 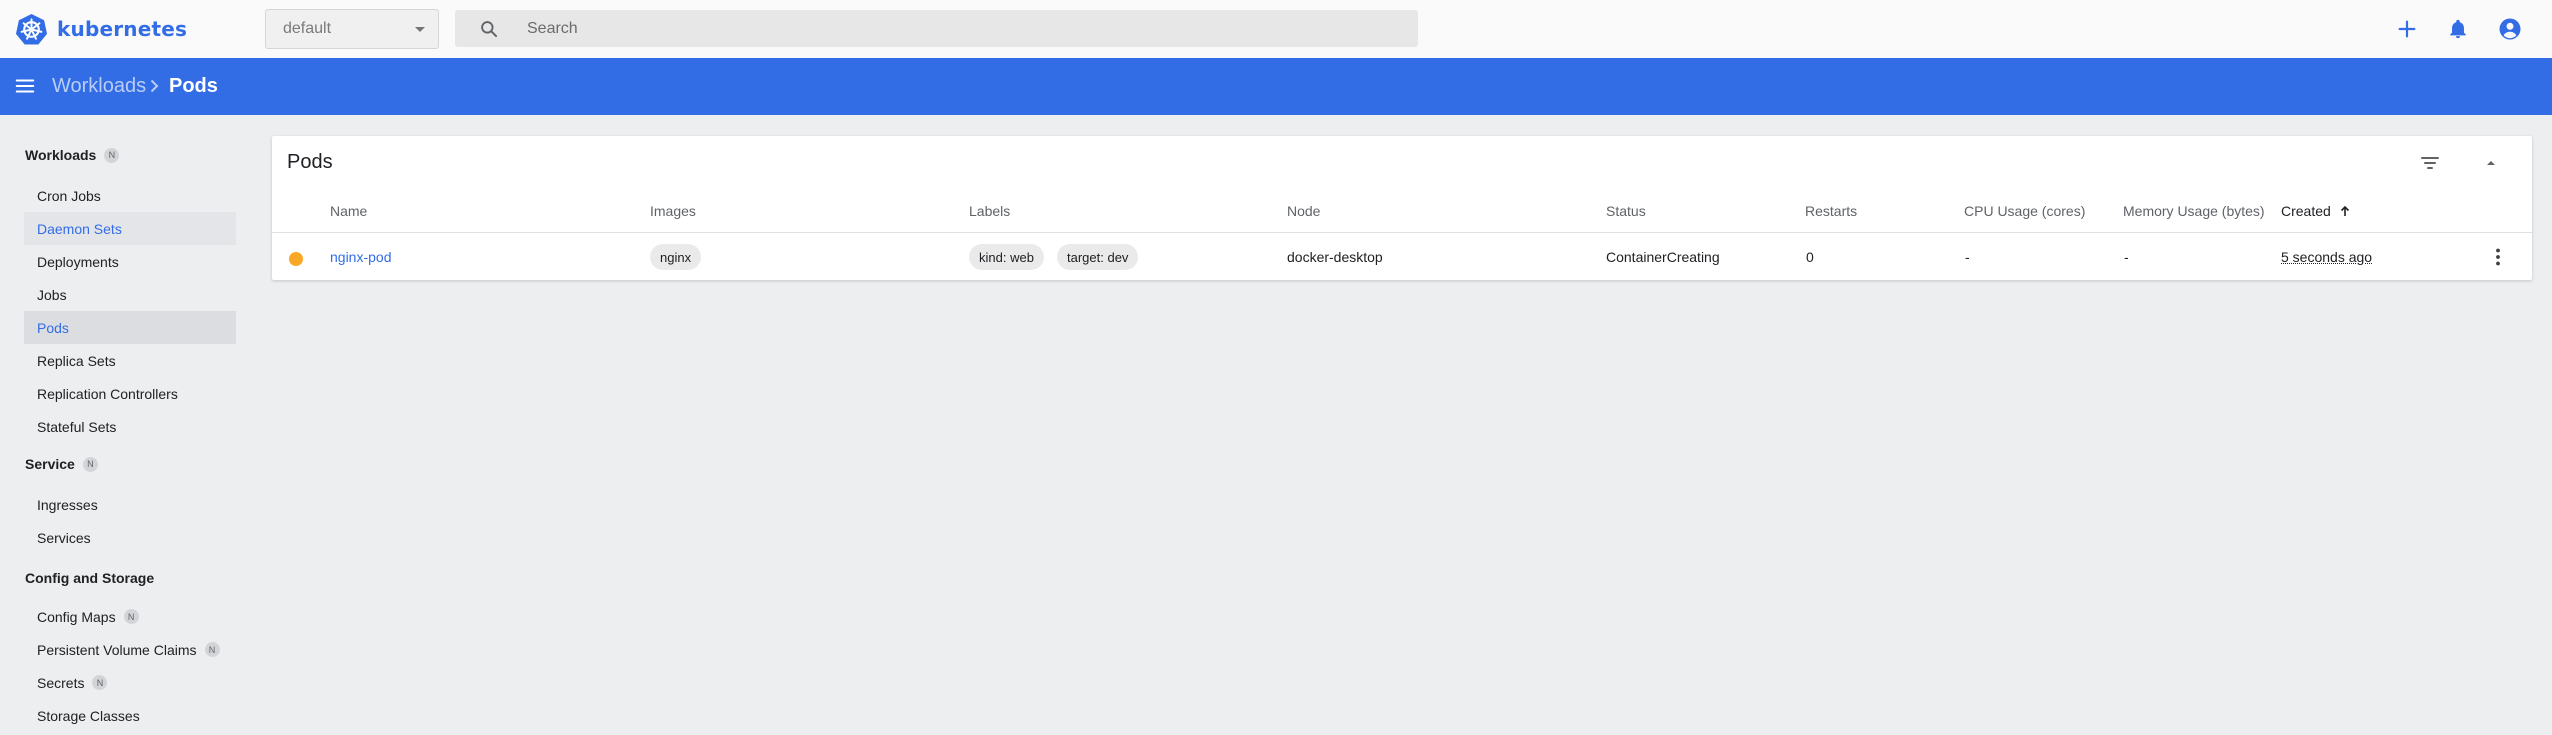 What do you see at coordinates (154, 86) in the screenshot?
I see `chevron-right-icon` at bounding box center [154, 86].